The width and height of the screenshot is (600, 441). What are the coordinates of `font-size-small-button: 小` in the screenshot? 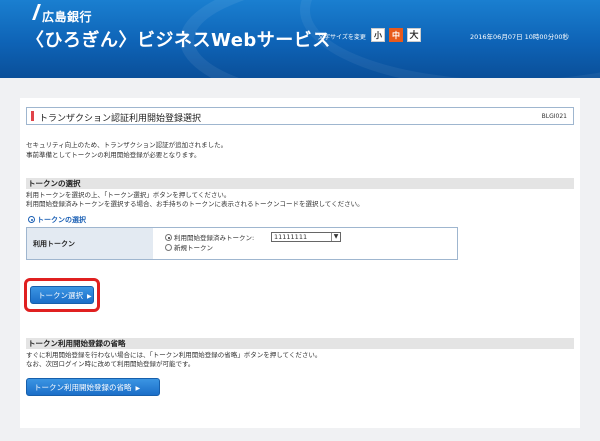 It's located at (378, 35).